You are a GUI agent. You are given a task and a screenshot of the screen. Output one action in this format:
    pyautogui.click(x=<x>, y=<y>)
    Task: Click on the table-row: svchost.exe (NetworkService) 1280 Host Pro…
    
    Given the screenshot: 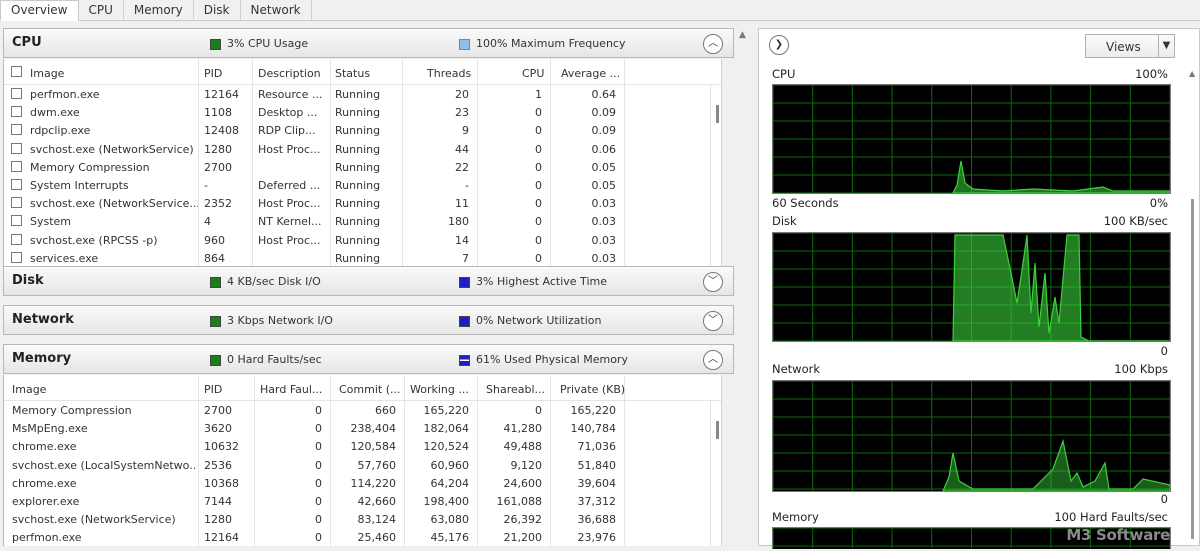 What is the action you would take?
    pyautogui.click(x=362, y=149)
    